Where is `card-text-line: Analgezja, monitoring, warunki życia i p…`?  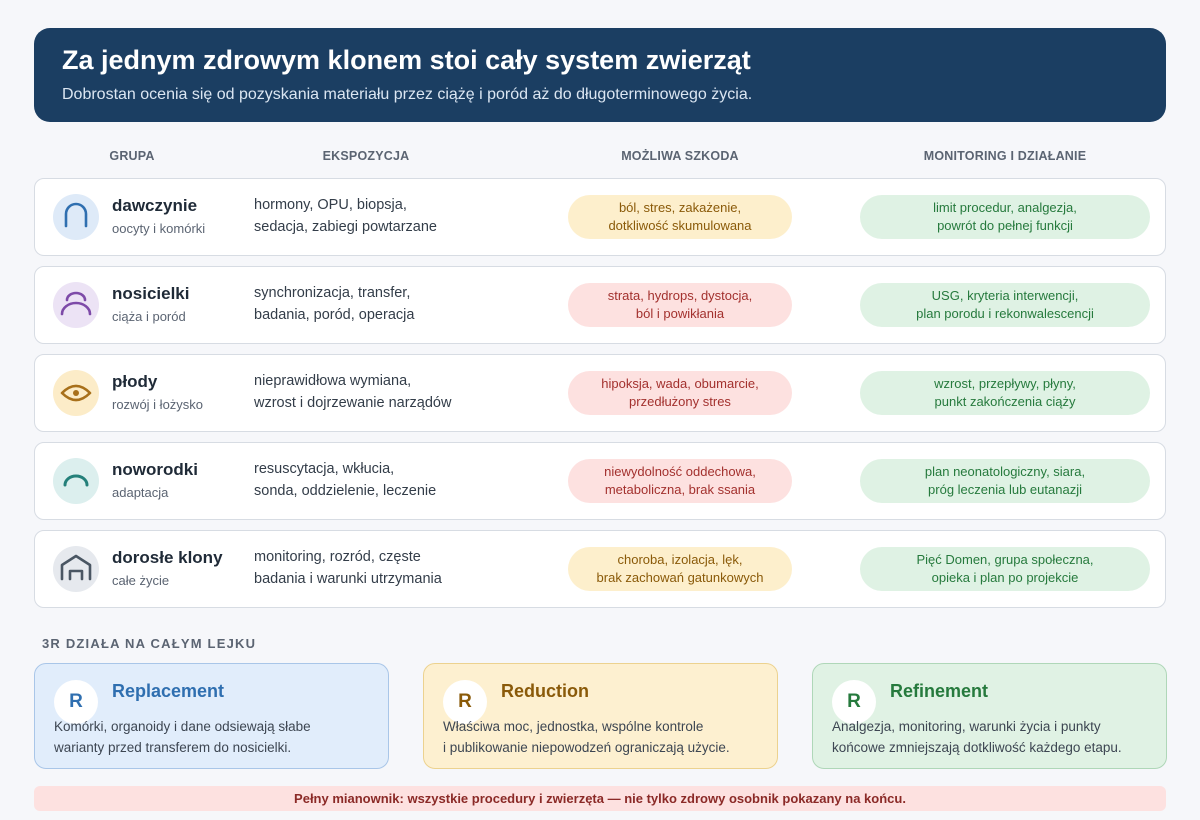
card-text-line: Analgezja, monitoring, warunki życia i p… is located at coordinates (966, 726).